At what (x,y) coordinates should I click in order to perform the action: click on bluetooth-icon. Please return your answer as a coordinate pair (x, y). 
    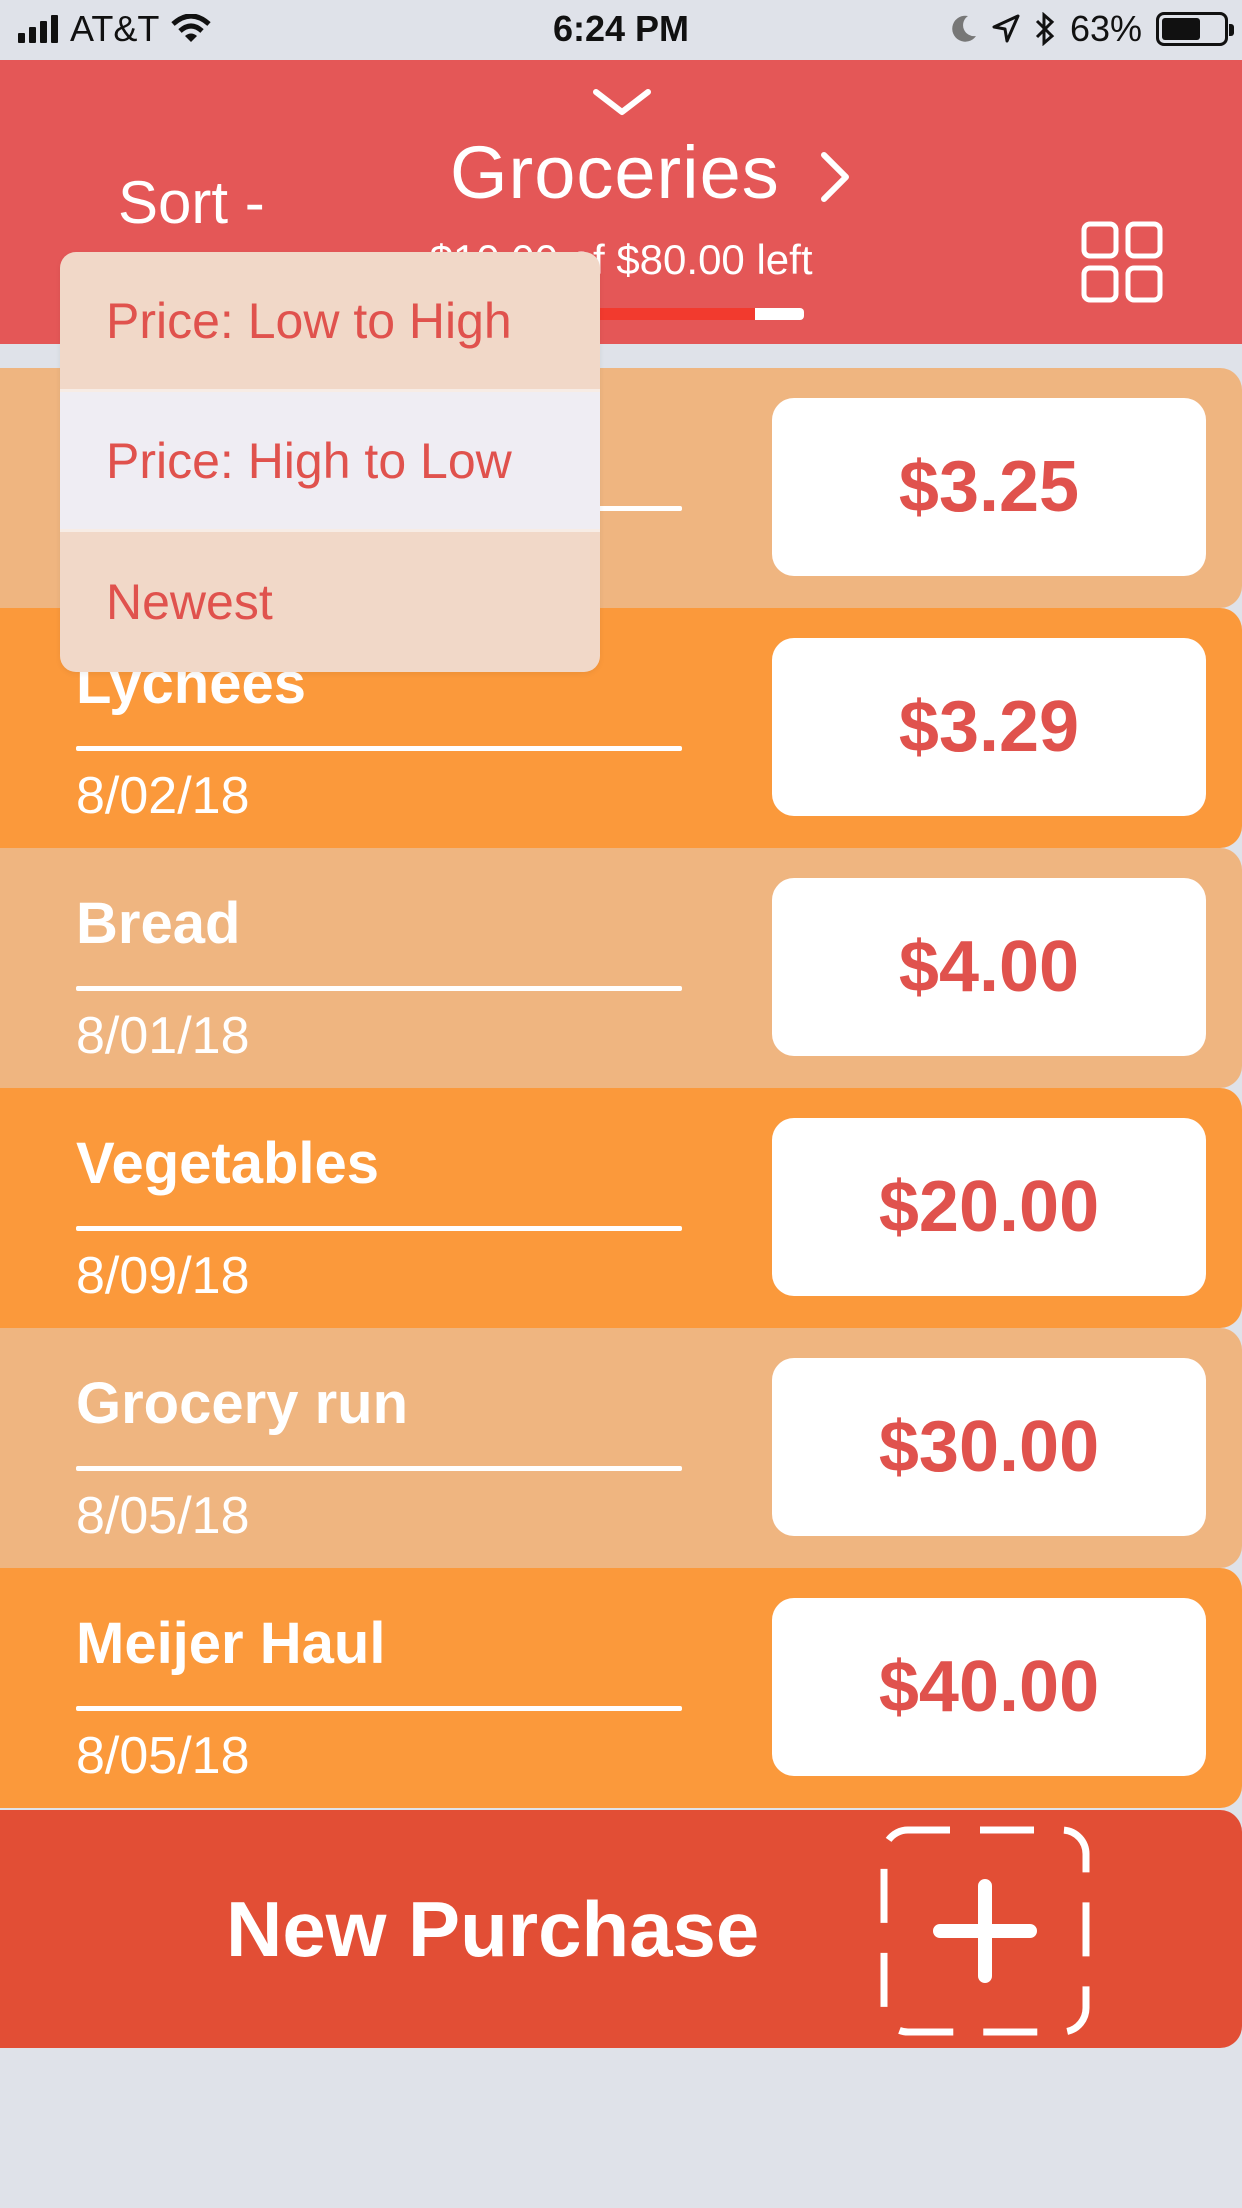
    Looking at the image, I should click on (1045, 29).